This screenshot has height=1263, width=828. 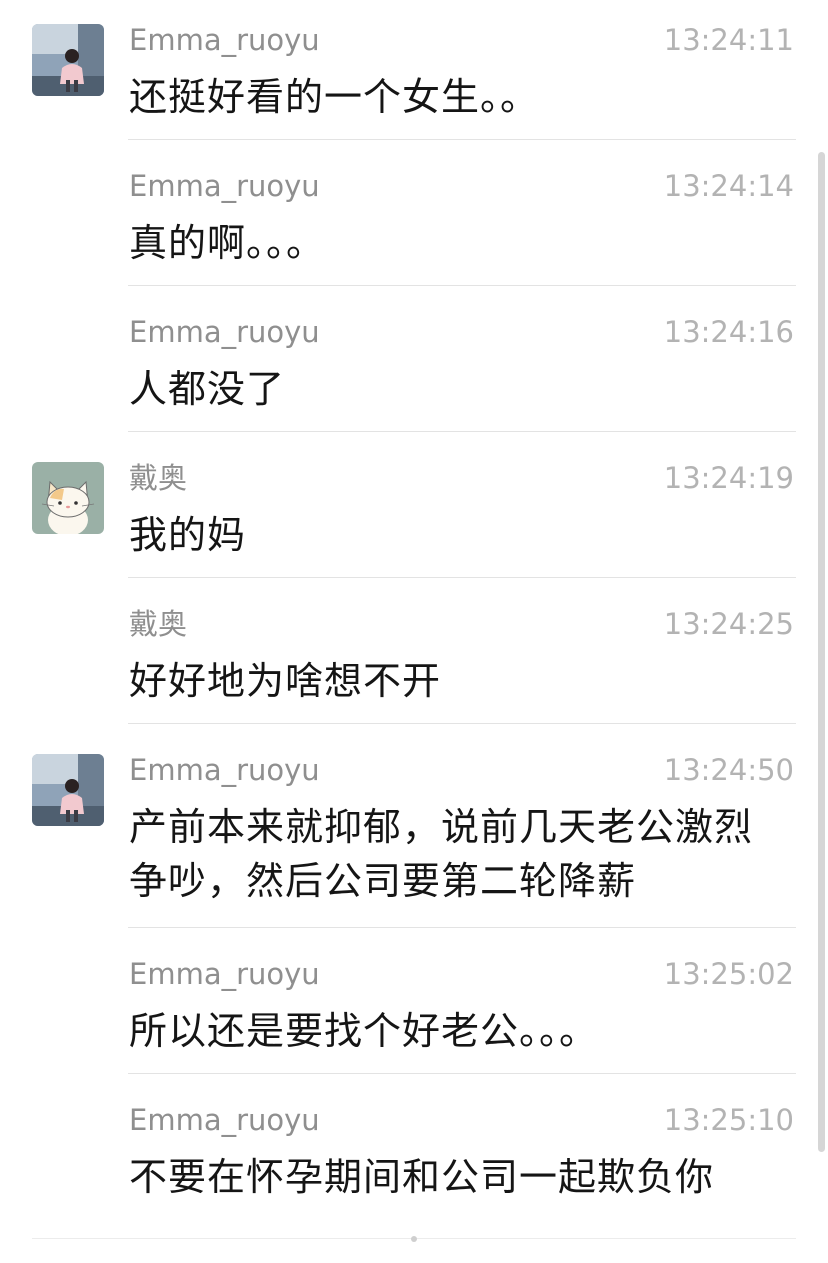 What do you see at coordinates (728, 1120) in the screenshot?
I see `message-timestamp: 13:25:10` at bounding box center [728, 1120].